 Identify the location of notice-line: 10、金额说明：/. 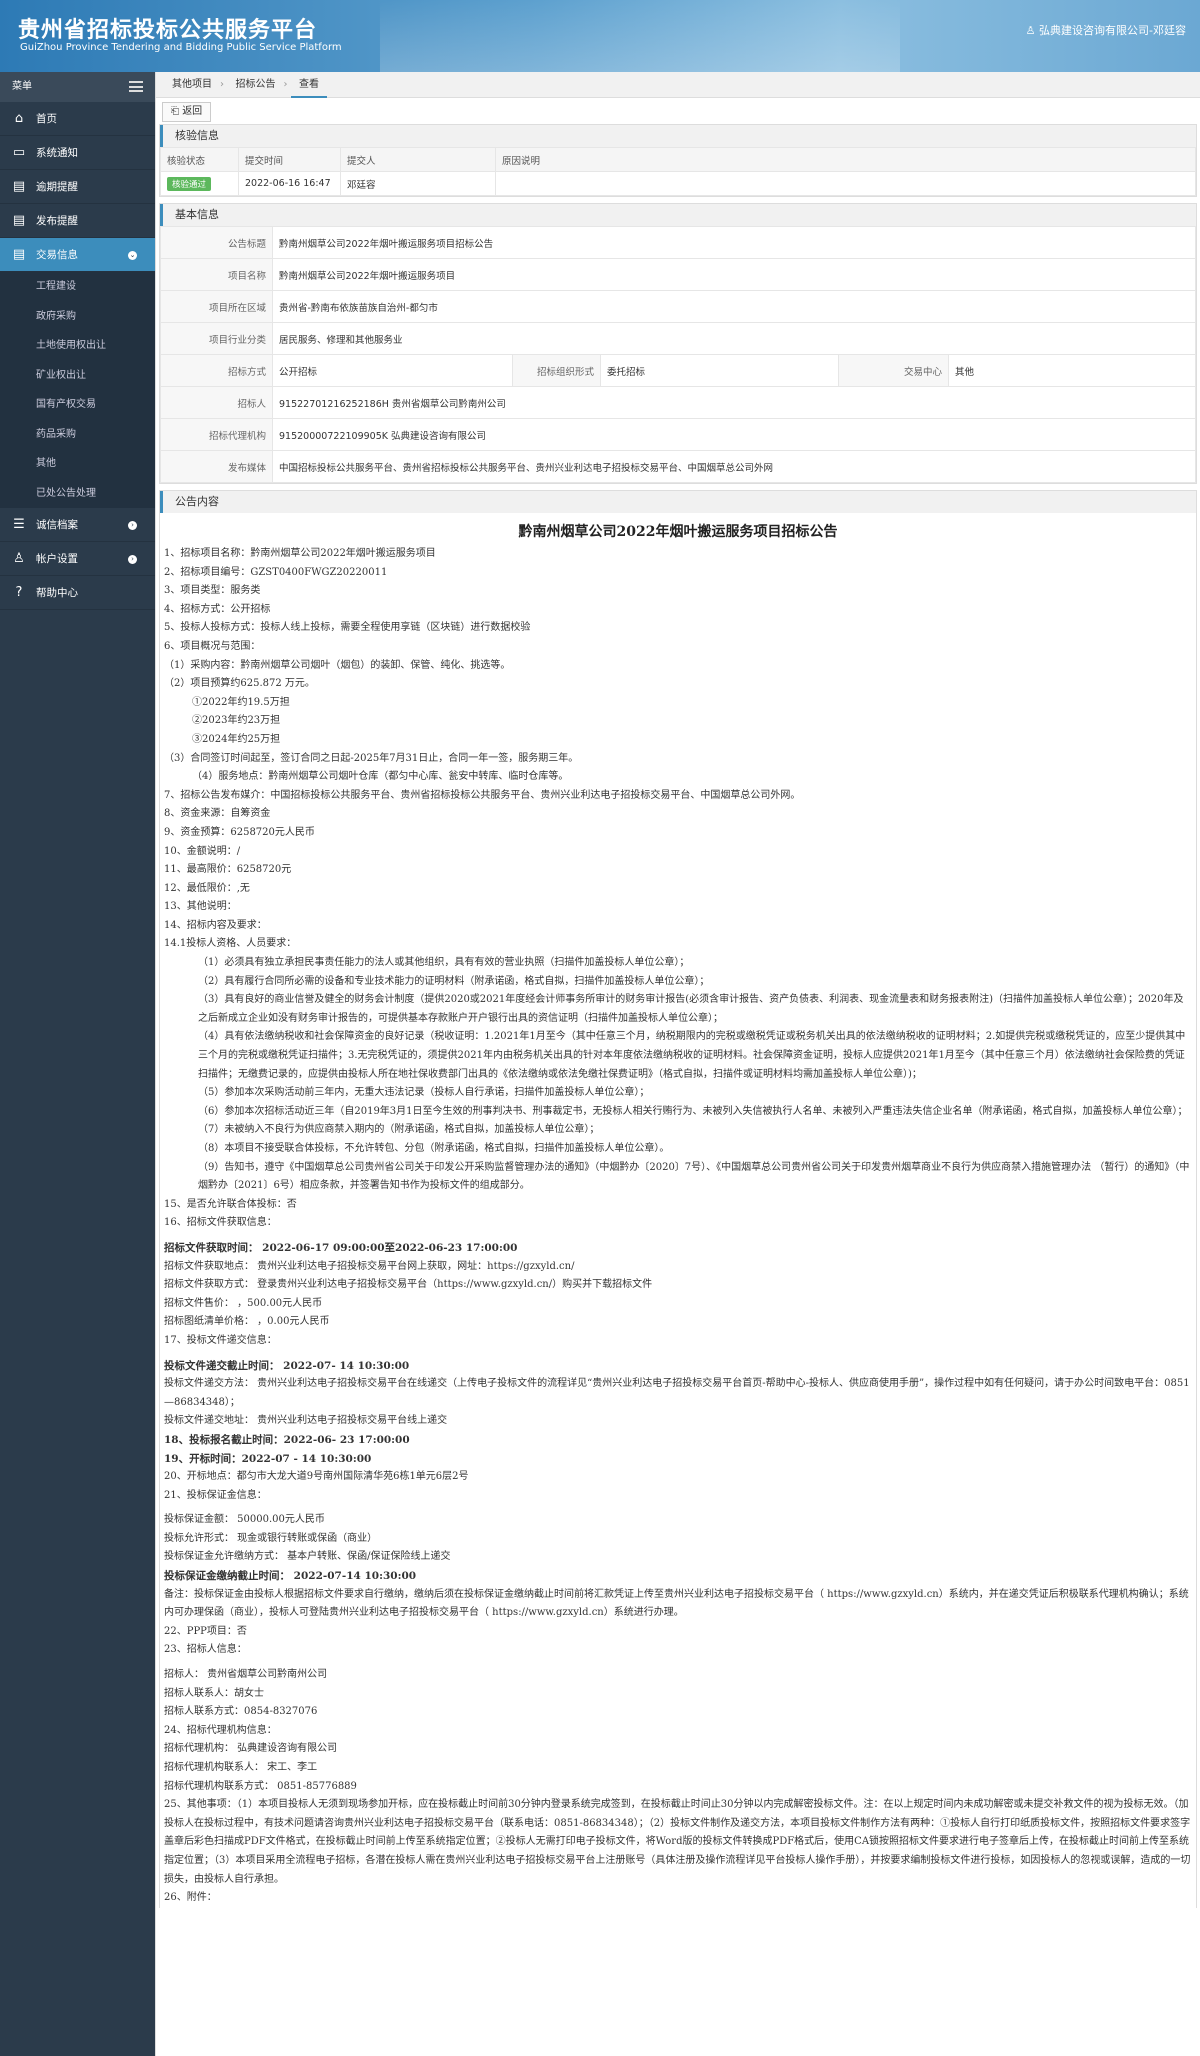
(202, 851).